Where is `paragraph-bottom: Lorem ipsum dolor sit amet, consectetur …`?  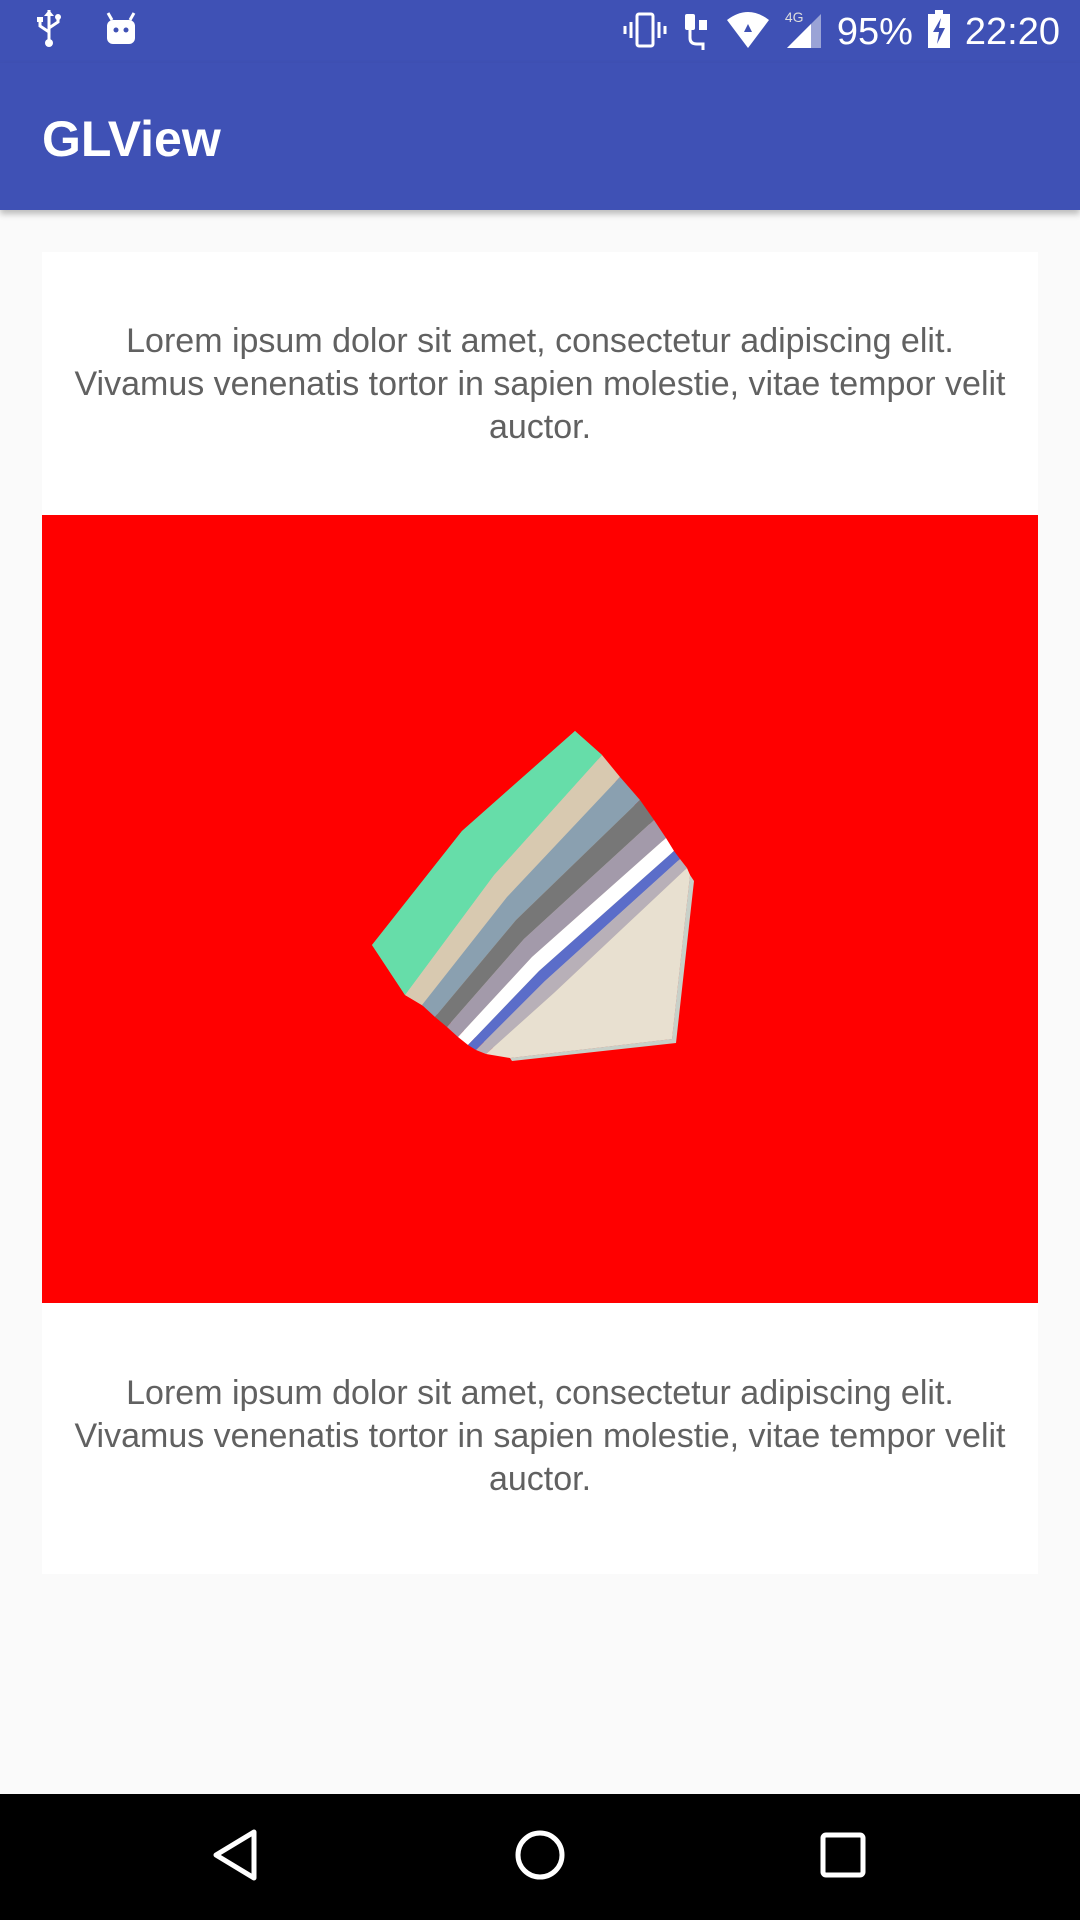 paragraph-bottom: Lorem ipsum dolor sit amet, consectetur … is located at coordinates (540, 1436).